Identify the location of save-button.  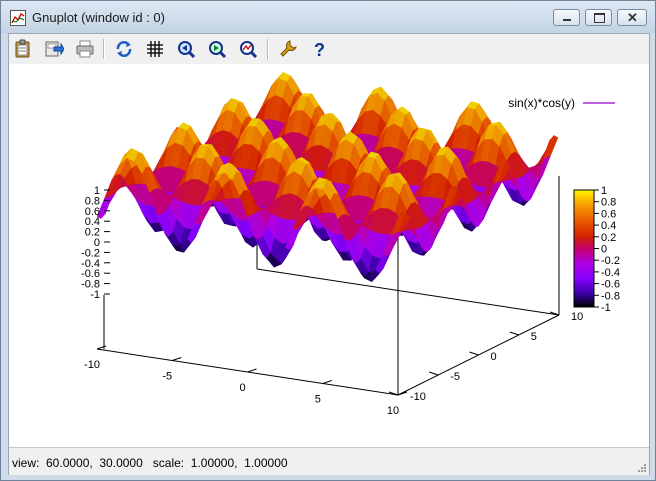
(54, 49).